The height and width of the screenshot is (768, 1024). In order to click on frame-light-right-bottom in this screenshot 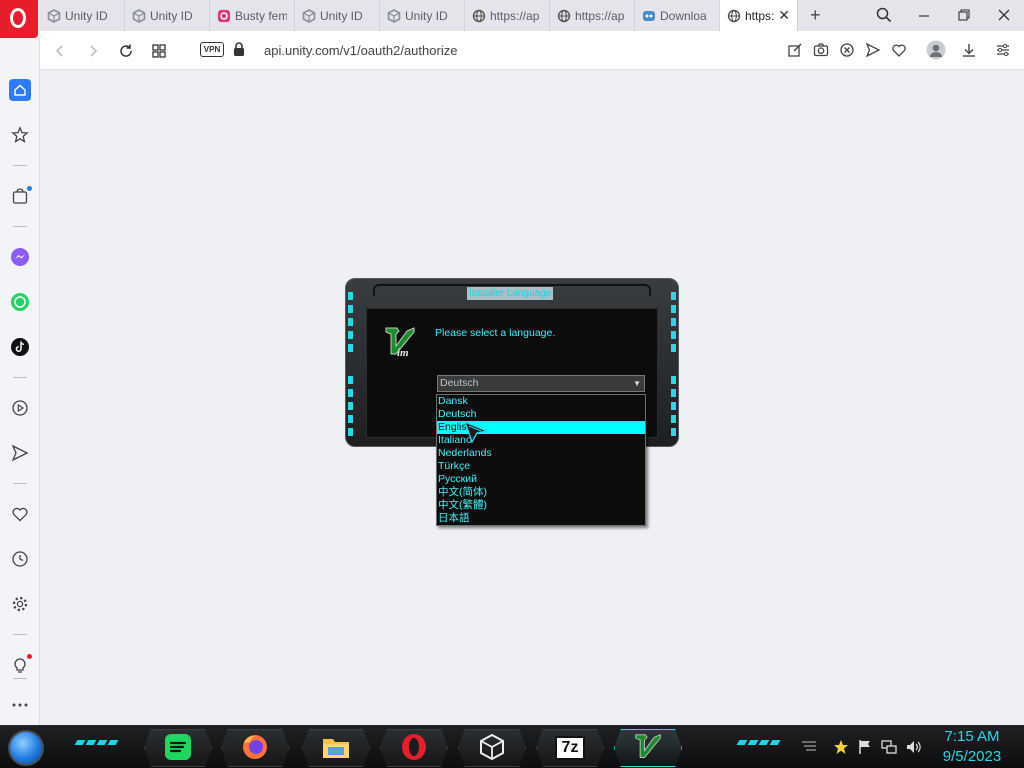, I will do `click(673, 408)`.